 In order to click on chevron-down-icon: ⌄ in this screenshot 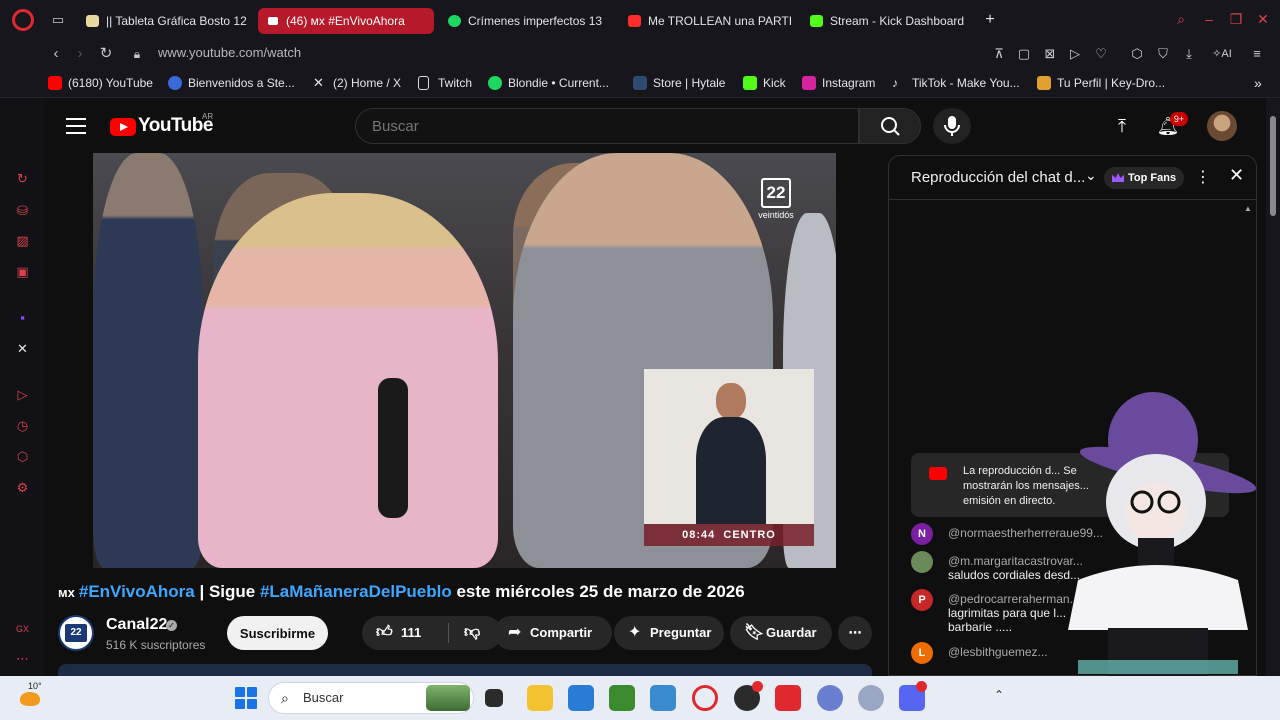, I will do `click(1091, 175)`.